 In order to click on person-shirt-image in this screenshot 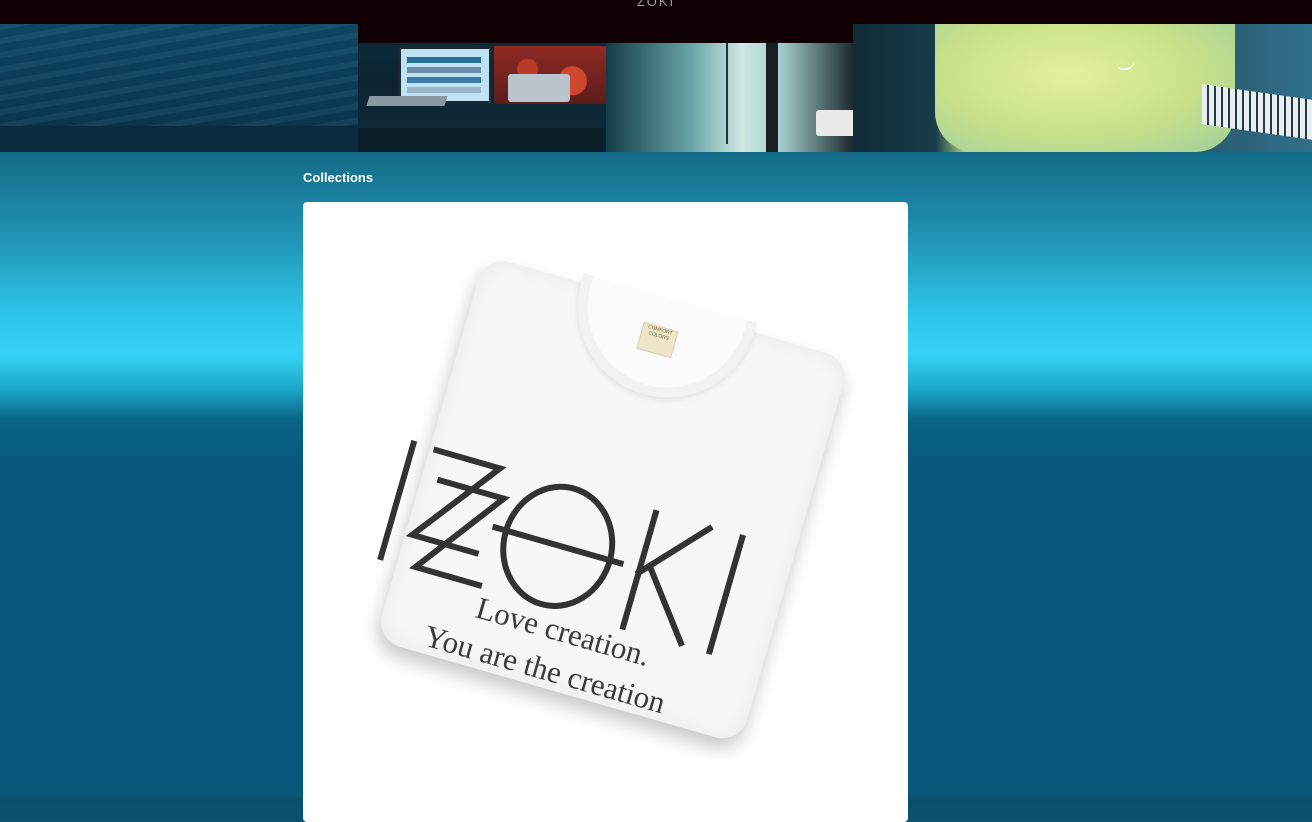, I will do `click(1085, 88)`.